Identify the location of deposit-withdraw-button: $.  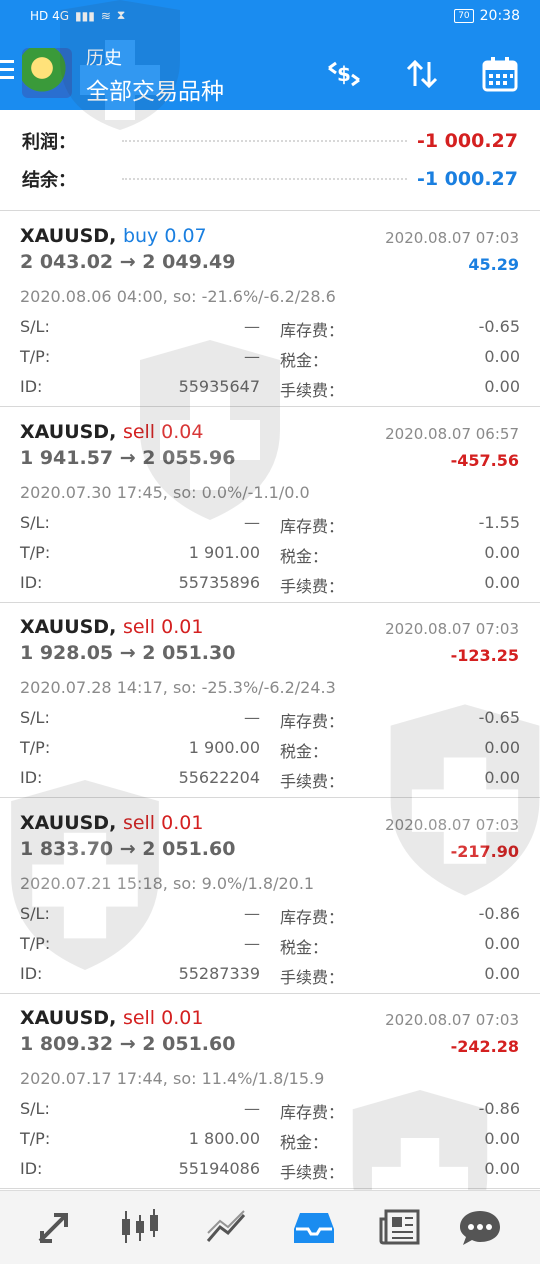
(344, 74).